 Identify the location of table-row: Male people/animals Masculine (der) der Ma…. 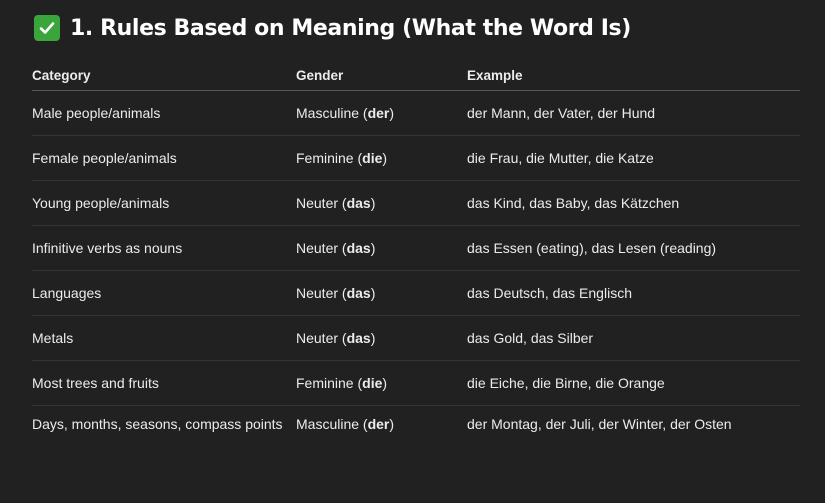
(416, 113).